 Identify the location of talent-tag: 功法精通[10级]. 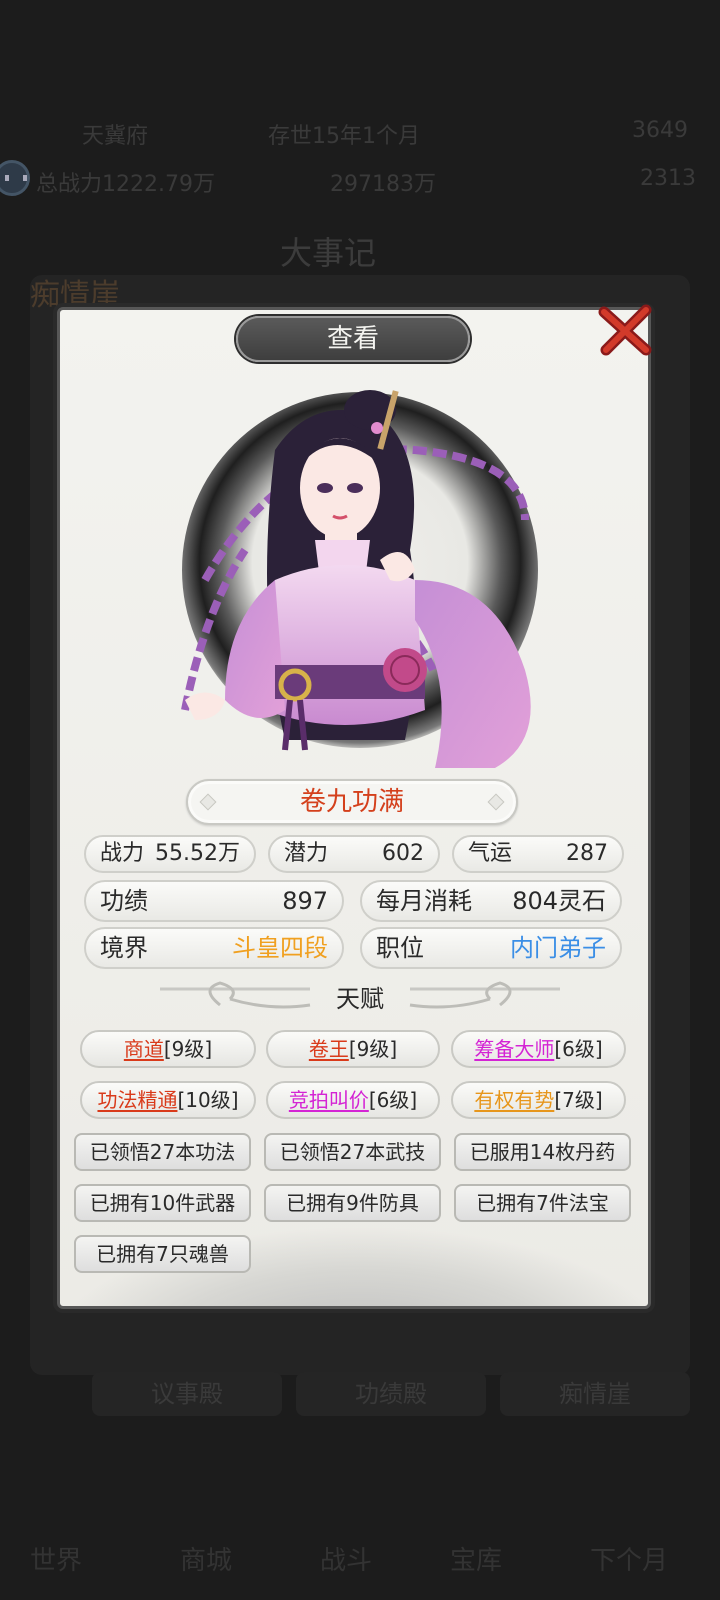
(168, 1100).